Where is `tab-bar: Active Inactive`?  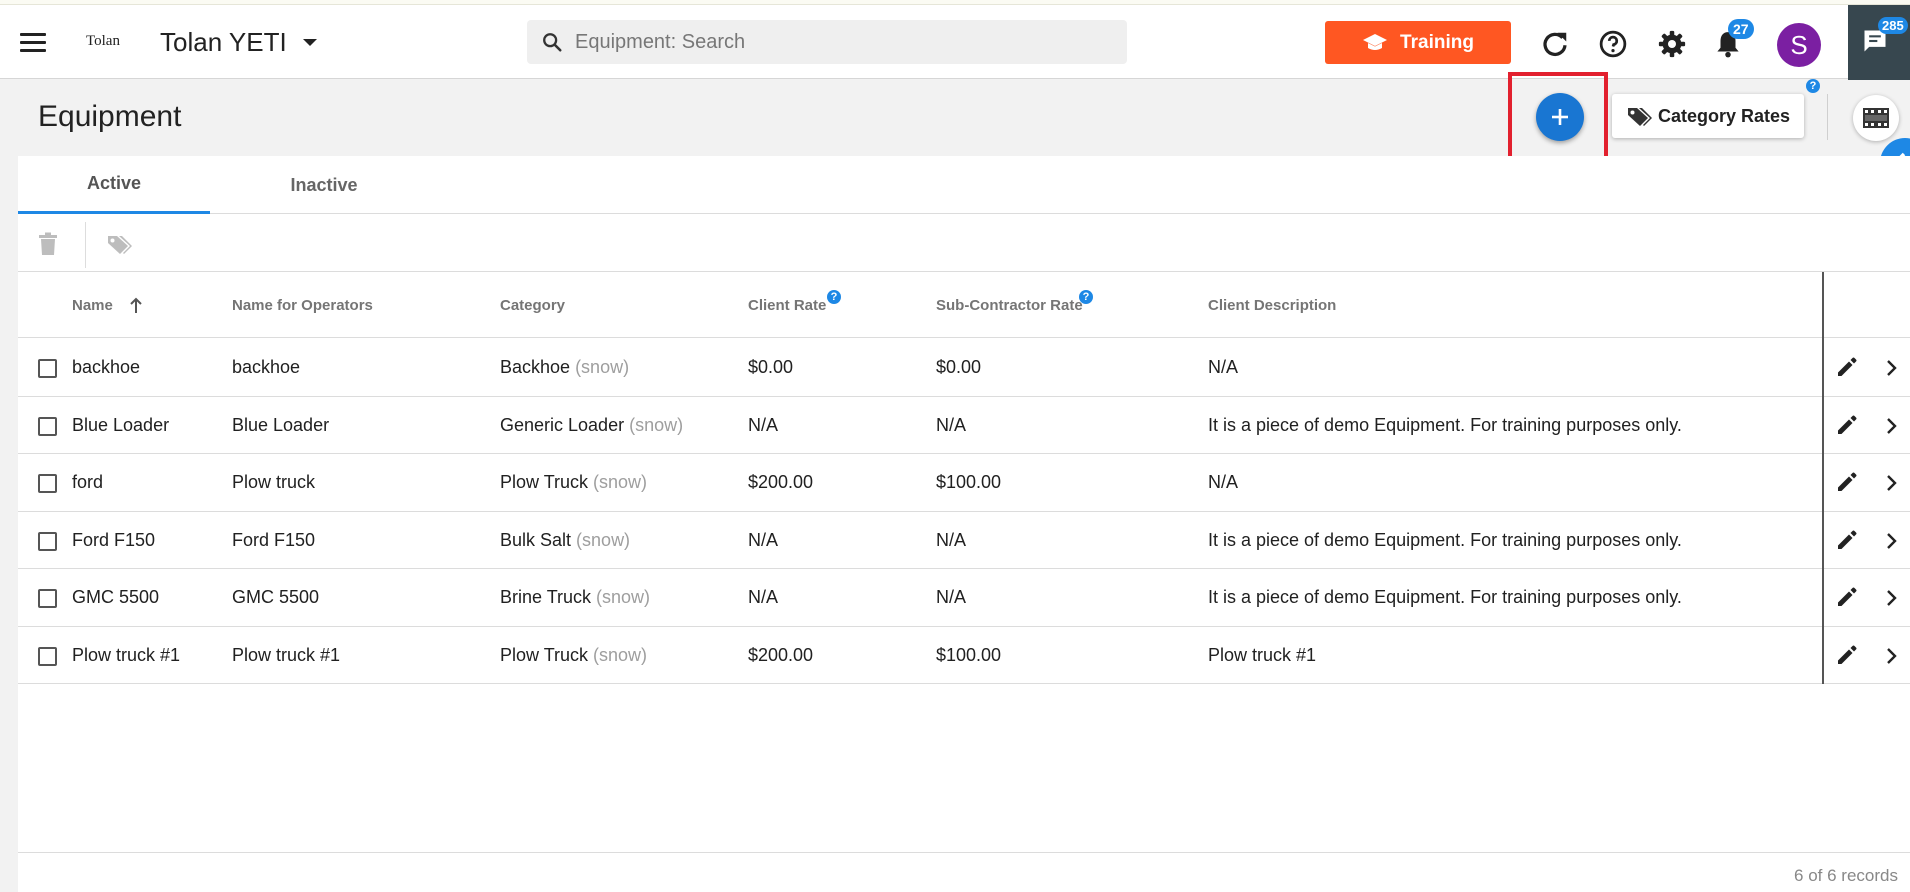
tab-bar: Active Inactive is located at coordinates (964, 185).